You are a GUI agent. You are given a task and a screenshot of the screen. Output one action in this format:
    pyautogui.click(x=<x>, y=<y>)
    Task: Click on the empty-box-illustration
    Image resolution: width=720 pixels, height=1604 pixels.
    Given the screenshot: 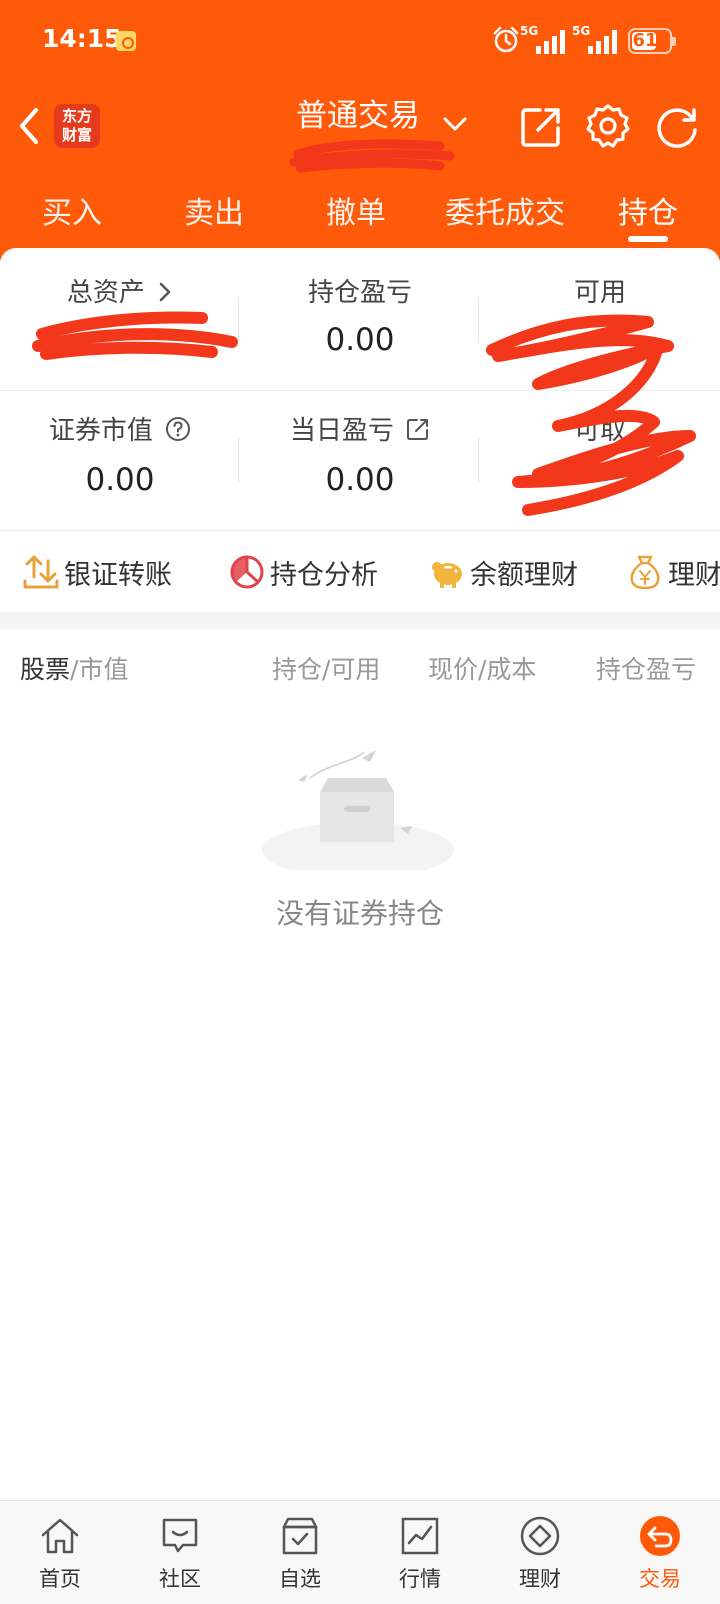 What is the action you would take?
    pyautogui.click(x=358, y=810)
    